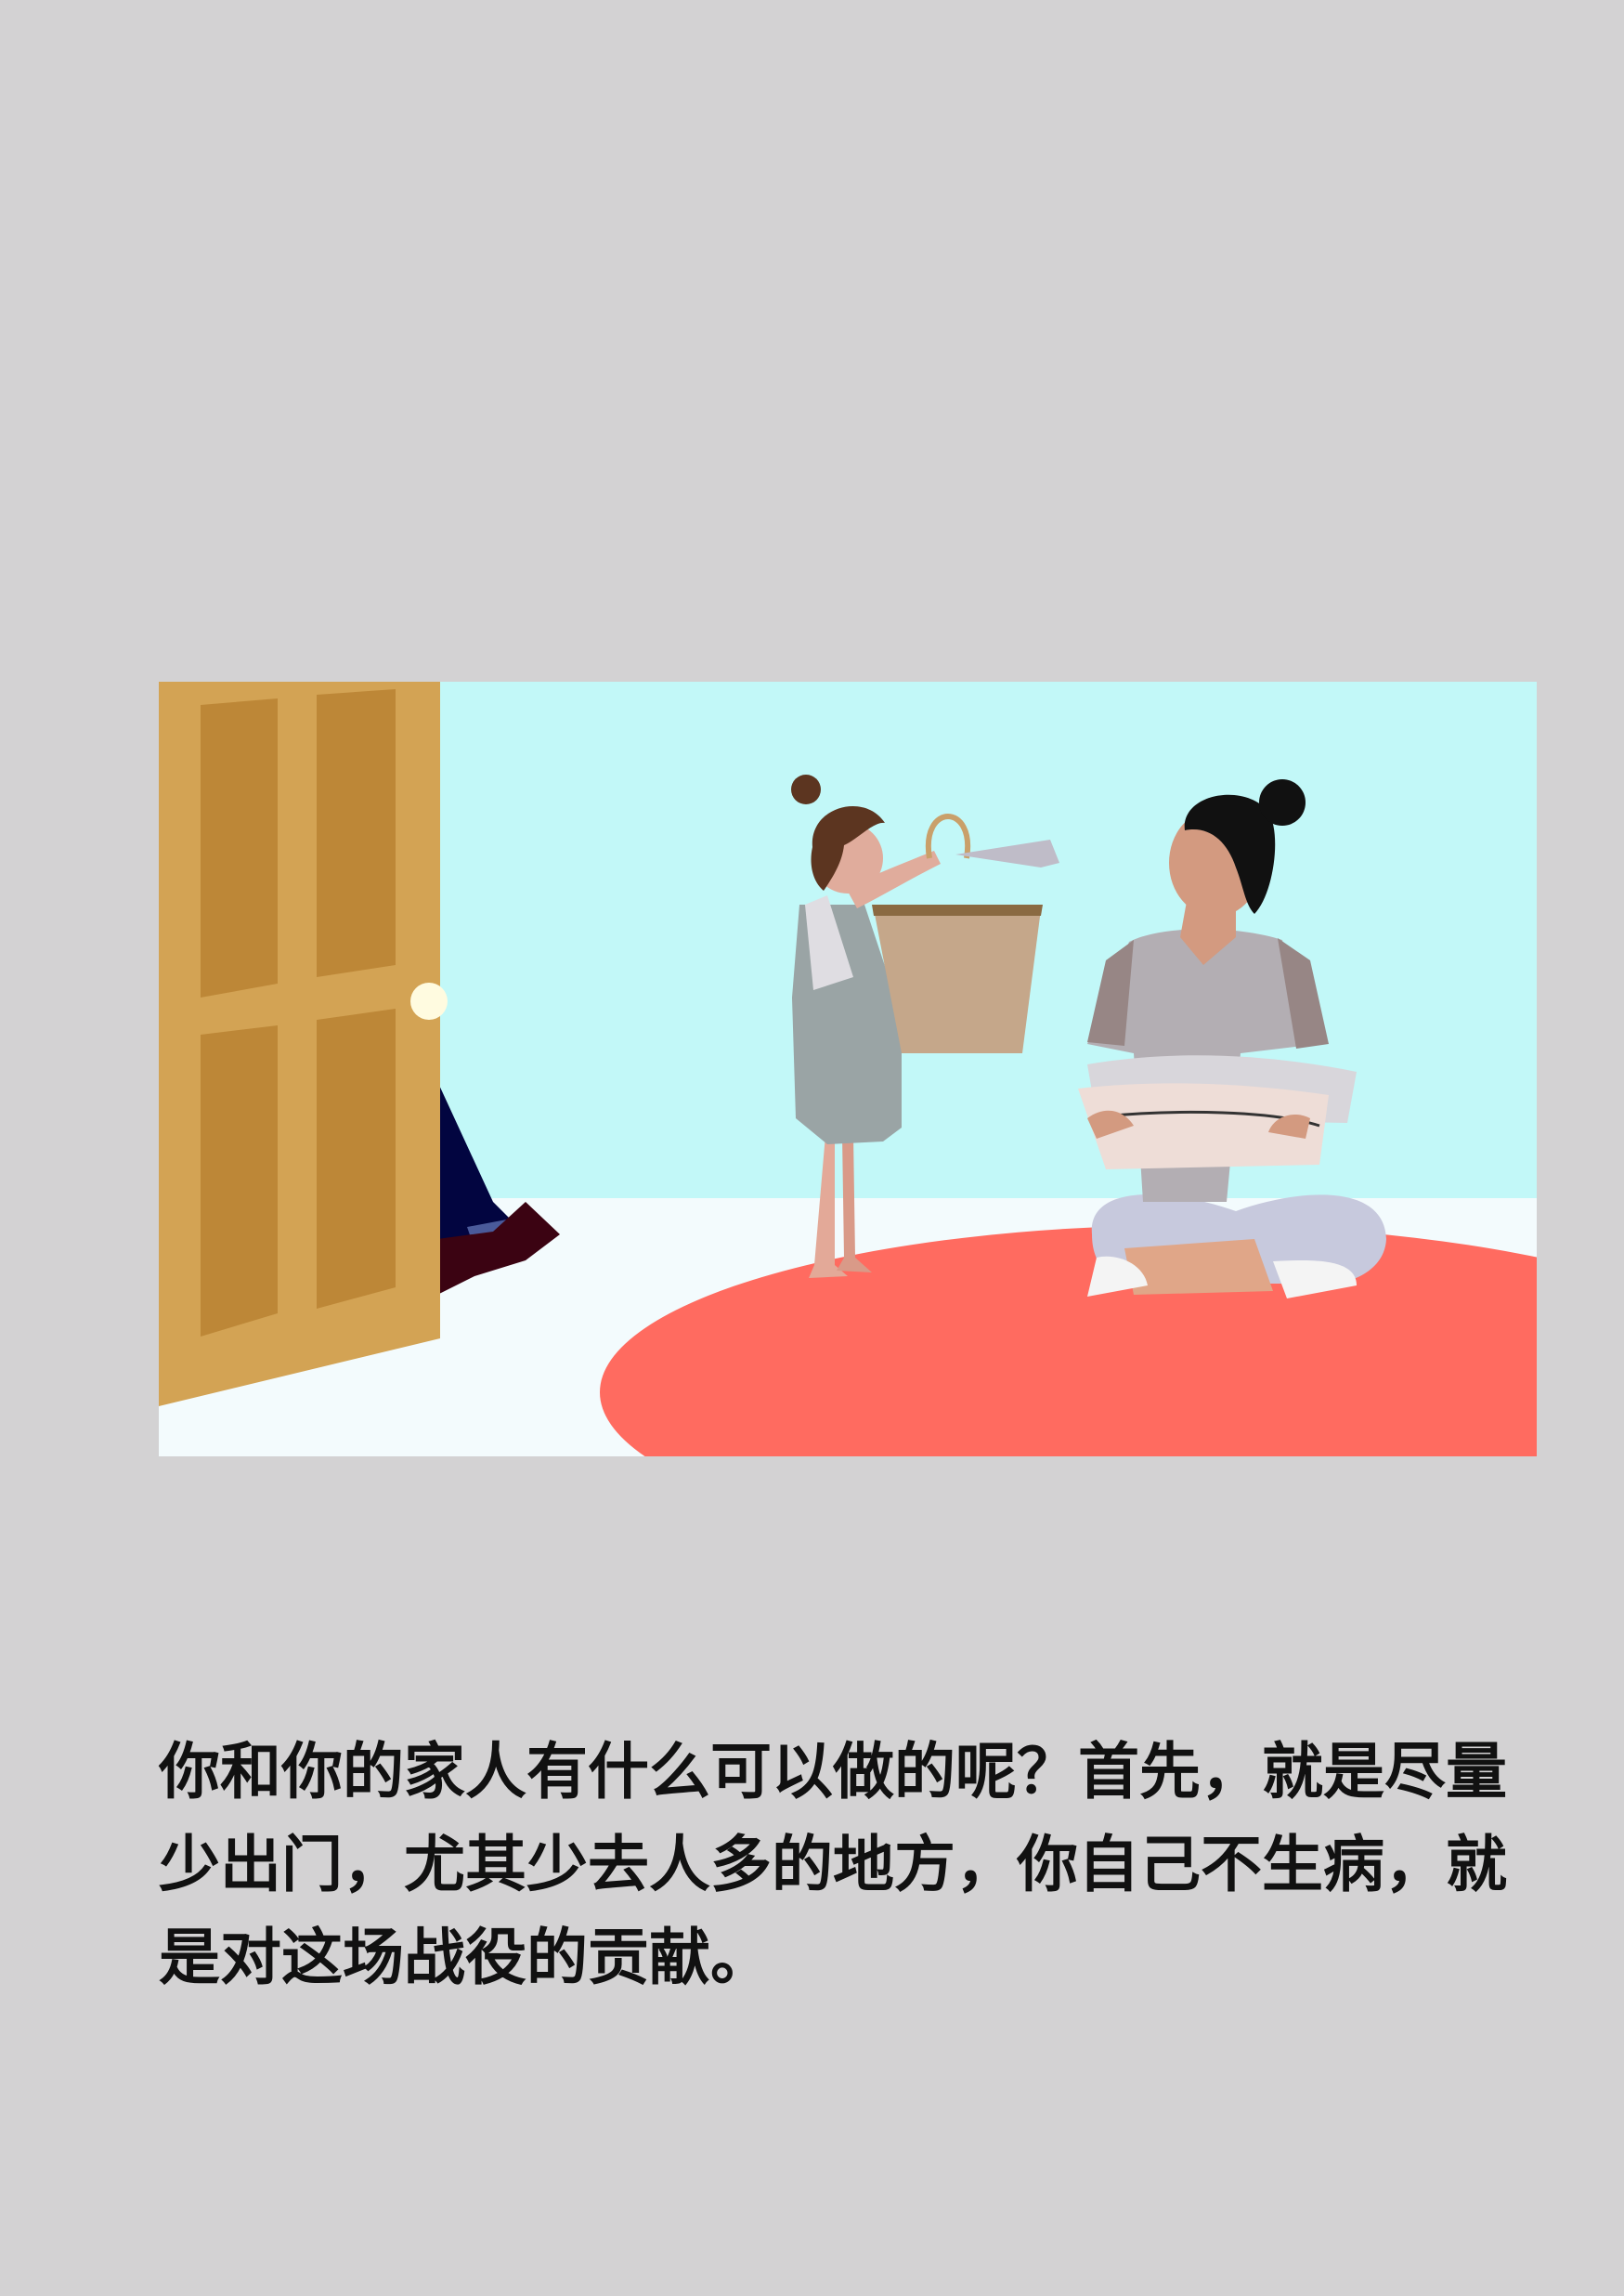 The width and height of the screenshot is (1624, 2296). I want to click on door, so click(303, 1044).